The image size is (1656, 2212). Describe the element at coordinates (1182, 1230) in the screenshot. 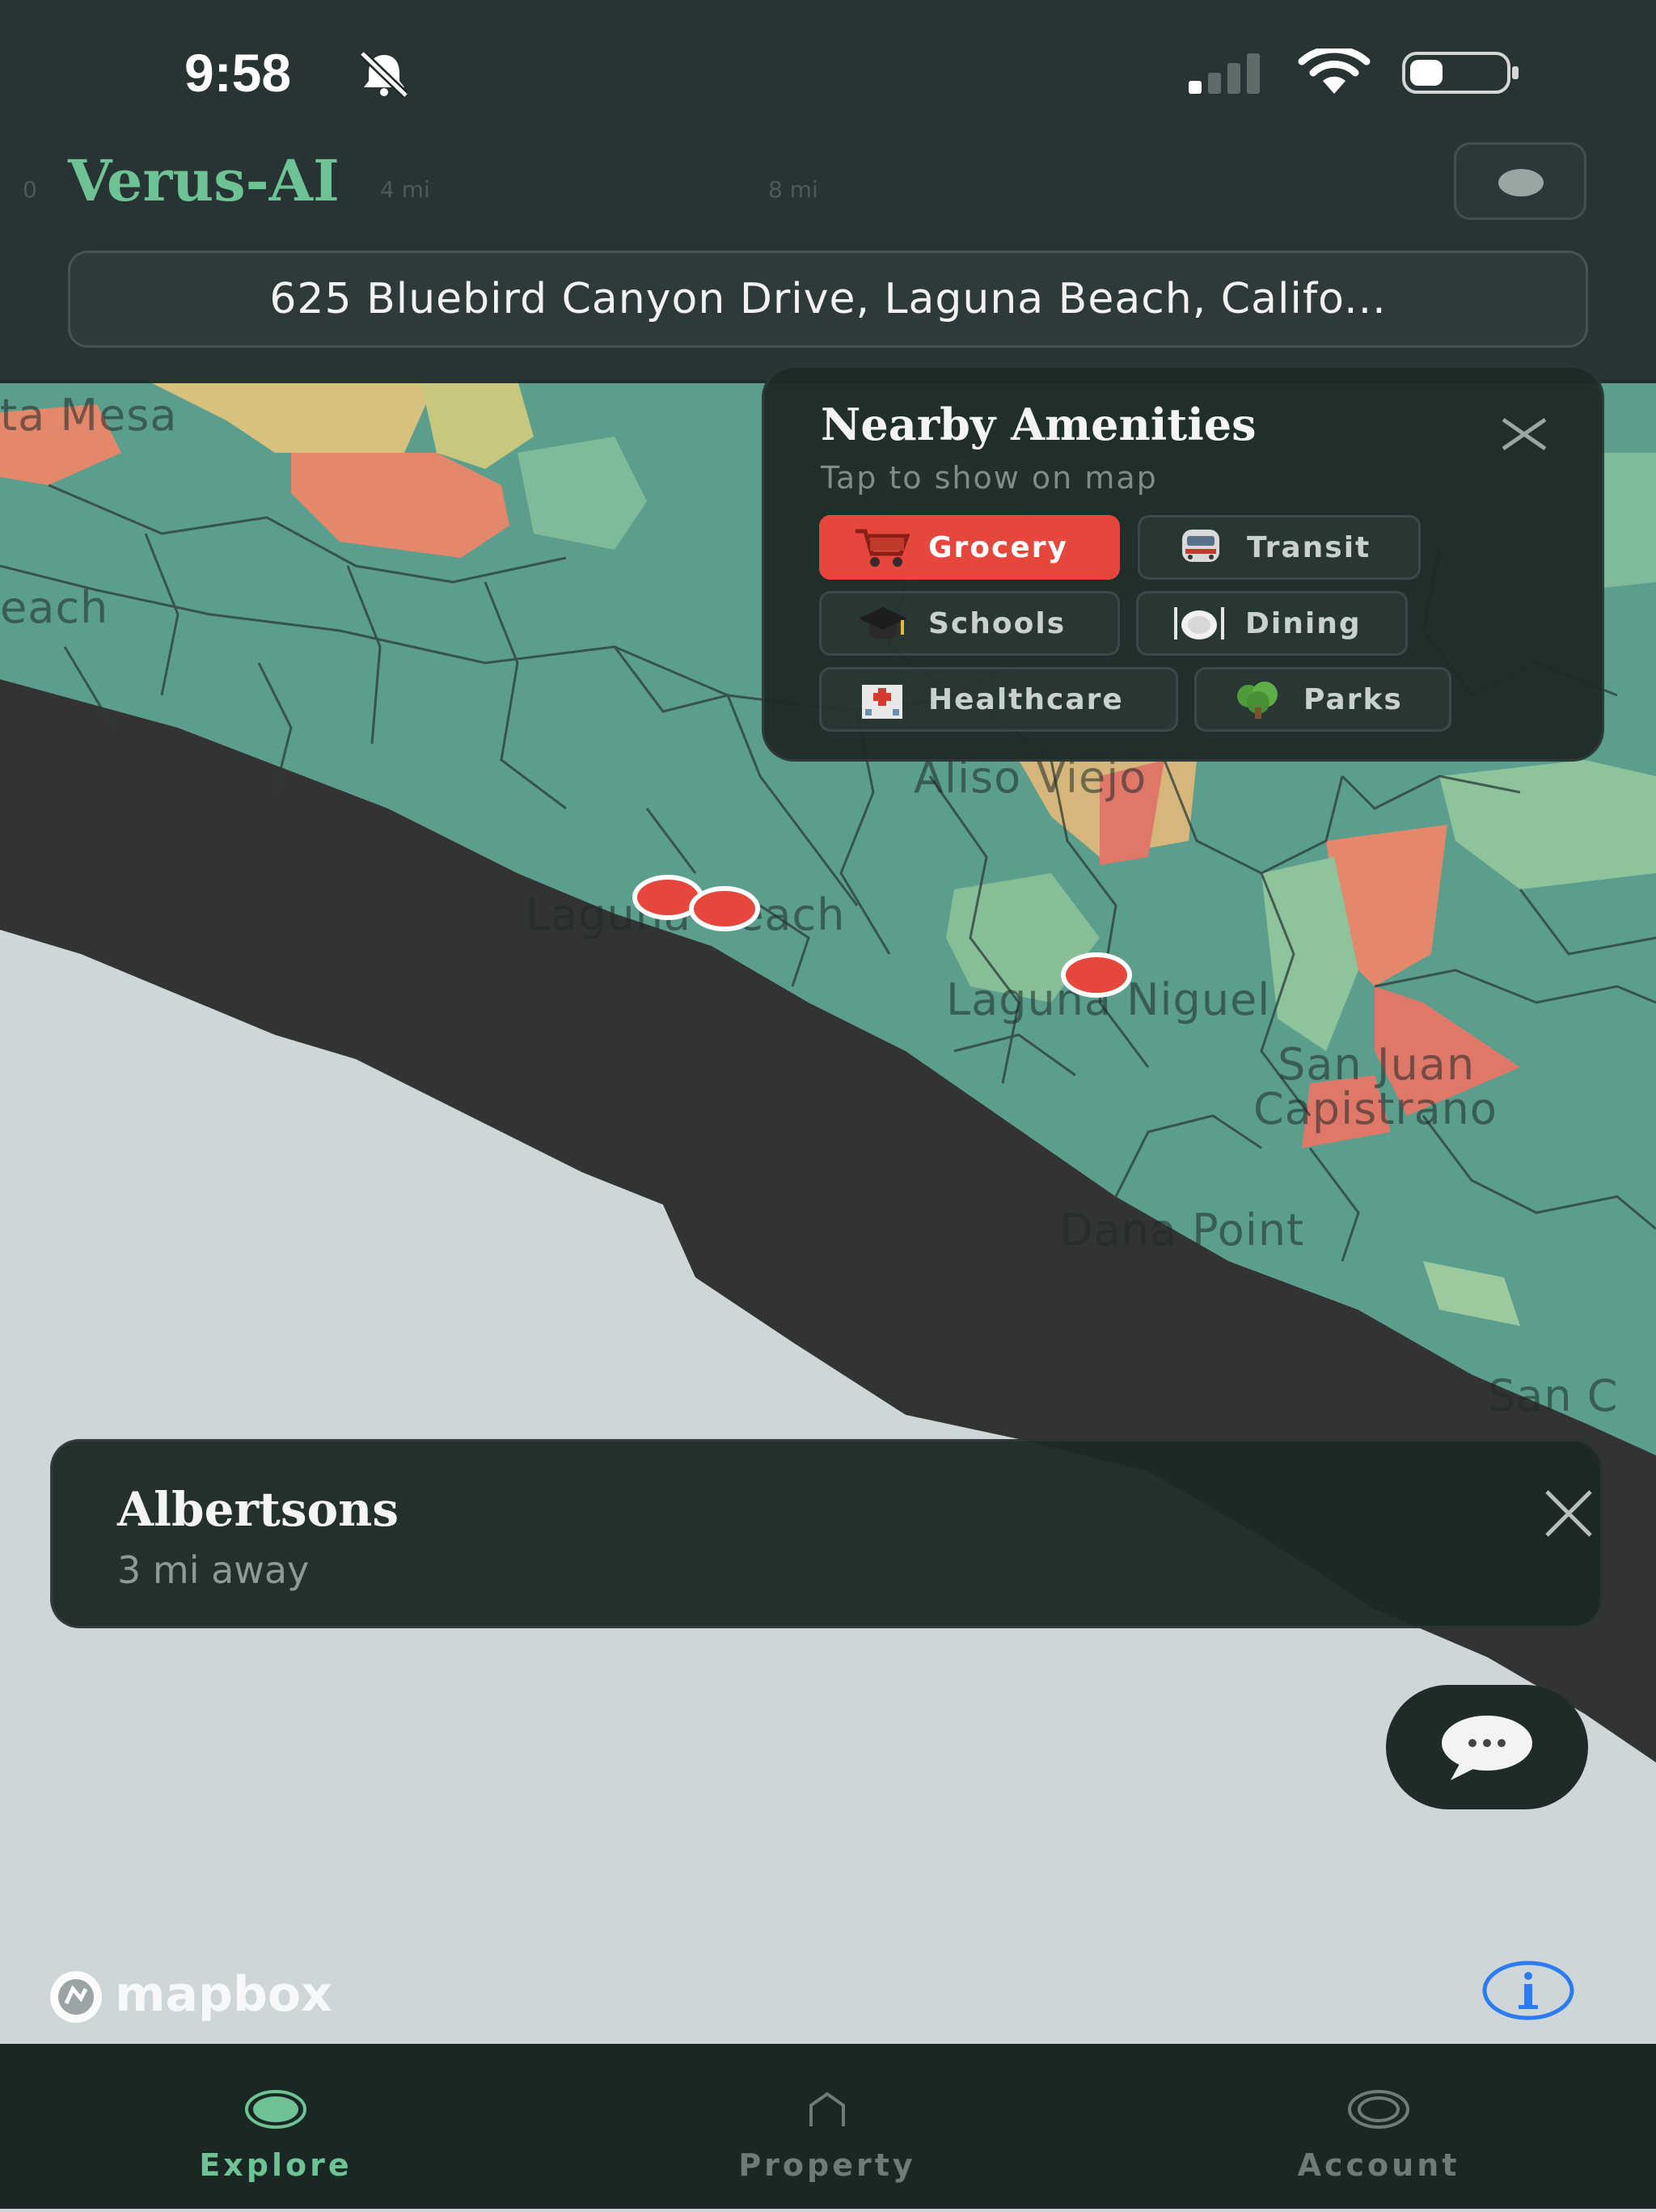

I see `map-label: Dana Point` at that location.